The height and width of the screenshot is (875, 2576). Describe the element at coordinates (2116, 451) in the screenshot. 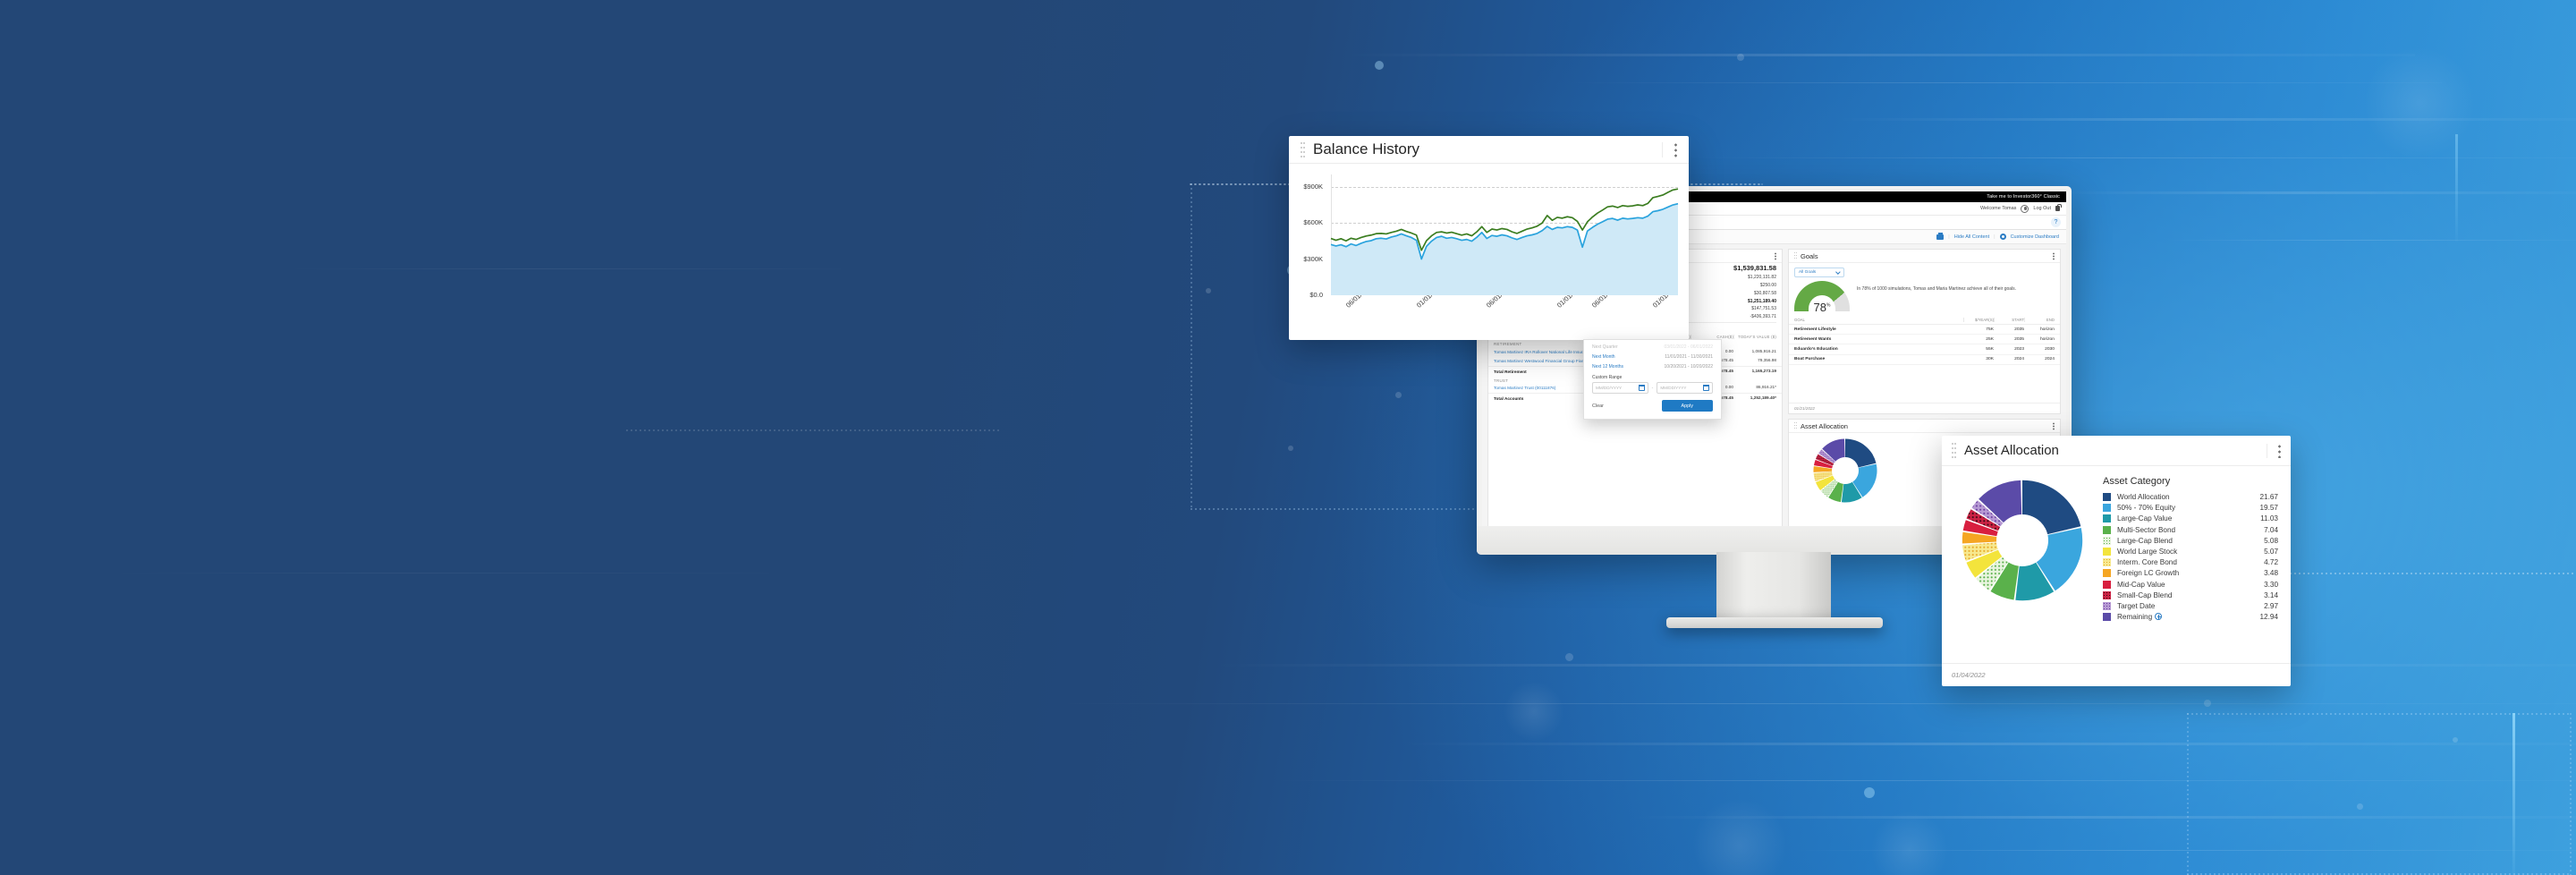

I see `asset-allocation-header: Asset Allocation` at that location.